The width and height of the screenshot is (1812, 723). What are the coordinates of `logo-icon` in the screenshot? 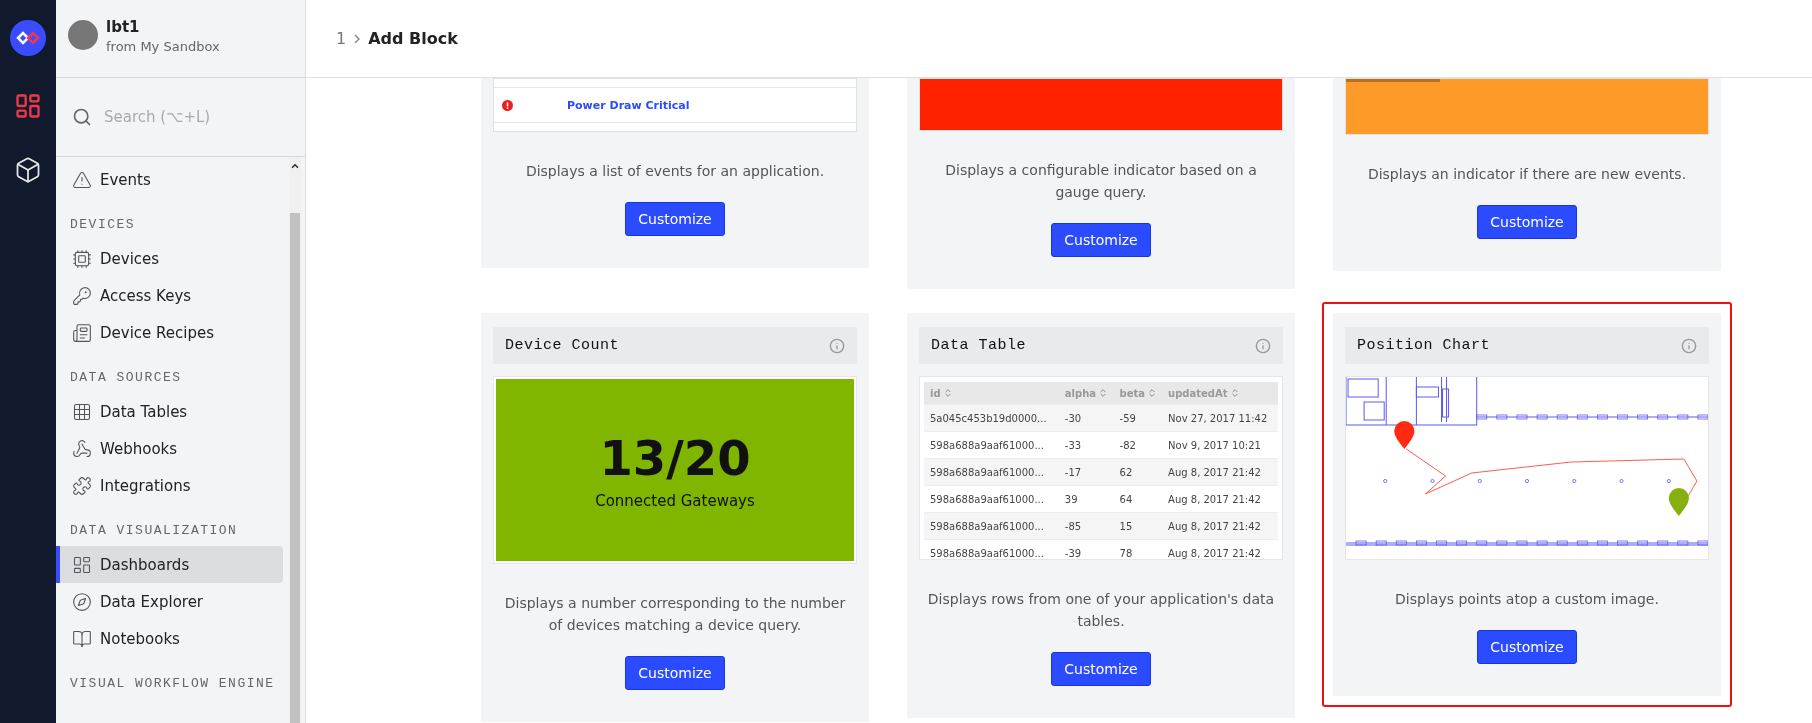 It's located at (28, 38).